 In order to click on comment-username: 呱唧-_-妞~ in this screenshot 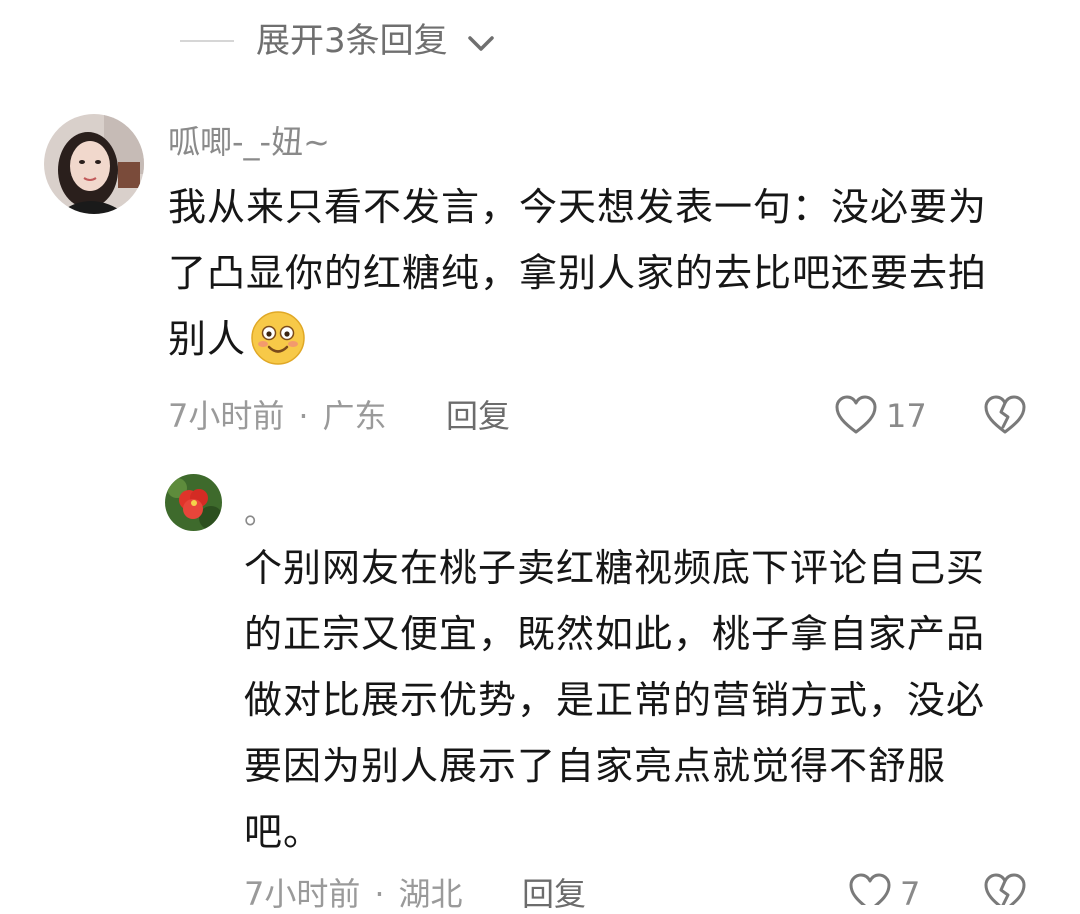, I will do `click(249, 142)`.